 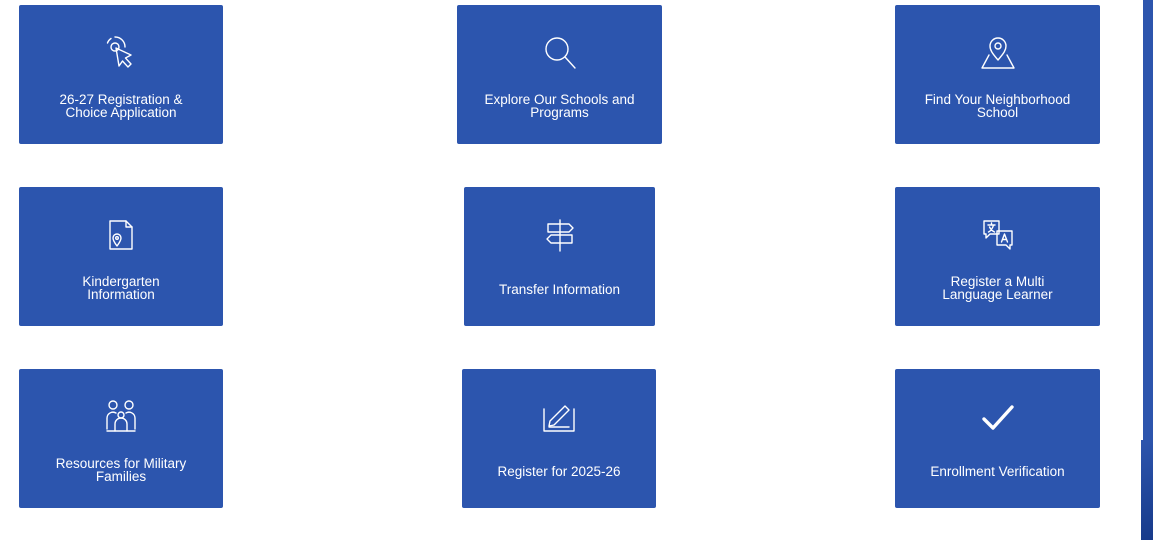 What do you see at coordinates (559, 256) in the screenshot?
I see `tile-transfer-information: Transfer Information` at bounding box center [559, 256].